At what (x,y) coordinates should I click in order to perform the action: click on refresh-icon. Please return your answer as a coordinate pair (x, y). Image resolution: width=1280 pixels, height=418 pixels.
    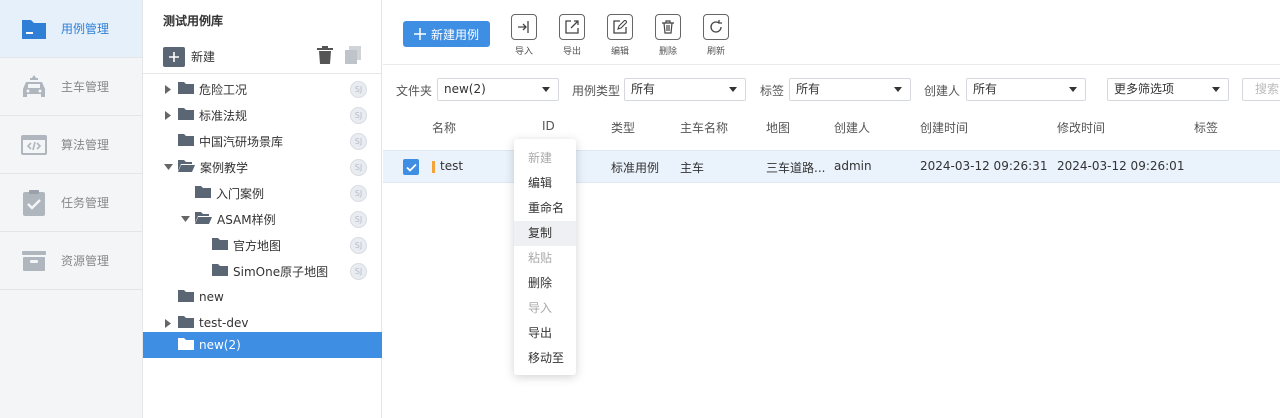
    Looking at the image, I should click on (716, 27).